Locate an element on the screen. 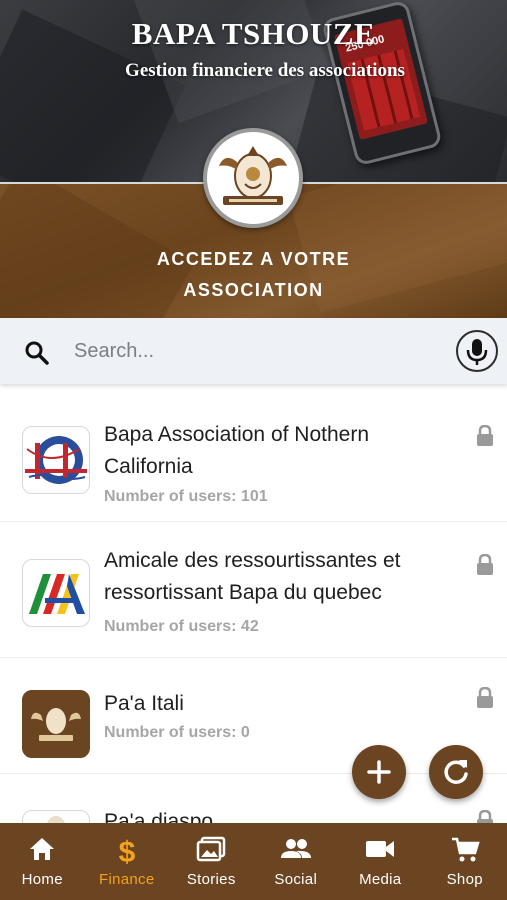 The image size is (507, 900). nav-item-stories: Stories is located at coordinates (211, 861).